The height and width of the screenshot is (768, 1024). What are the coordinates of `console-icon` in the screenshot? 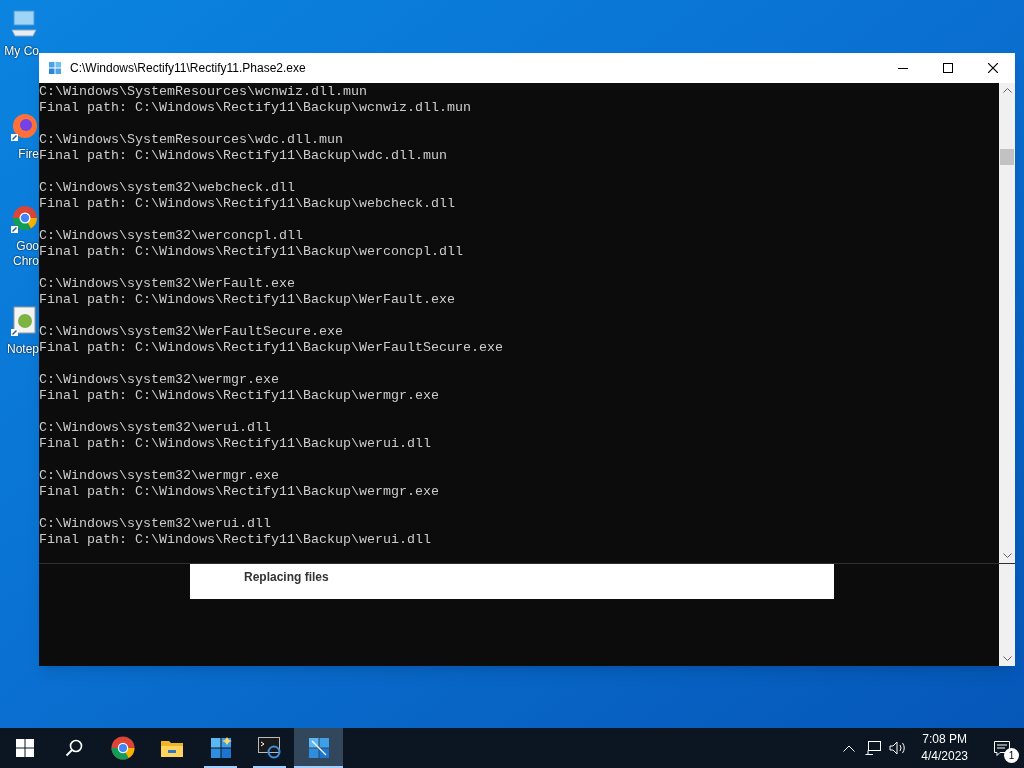 It's located at (269, 748).